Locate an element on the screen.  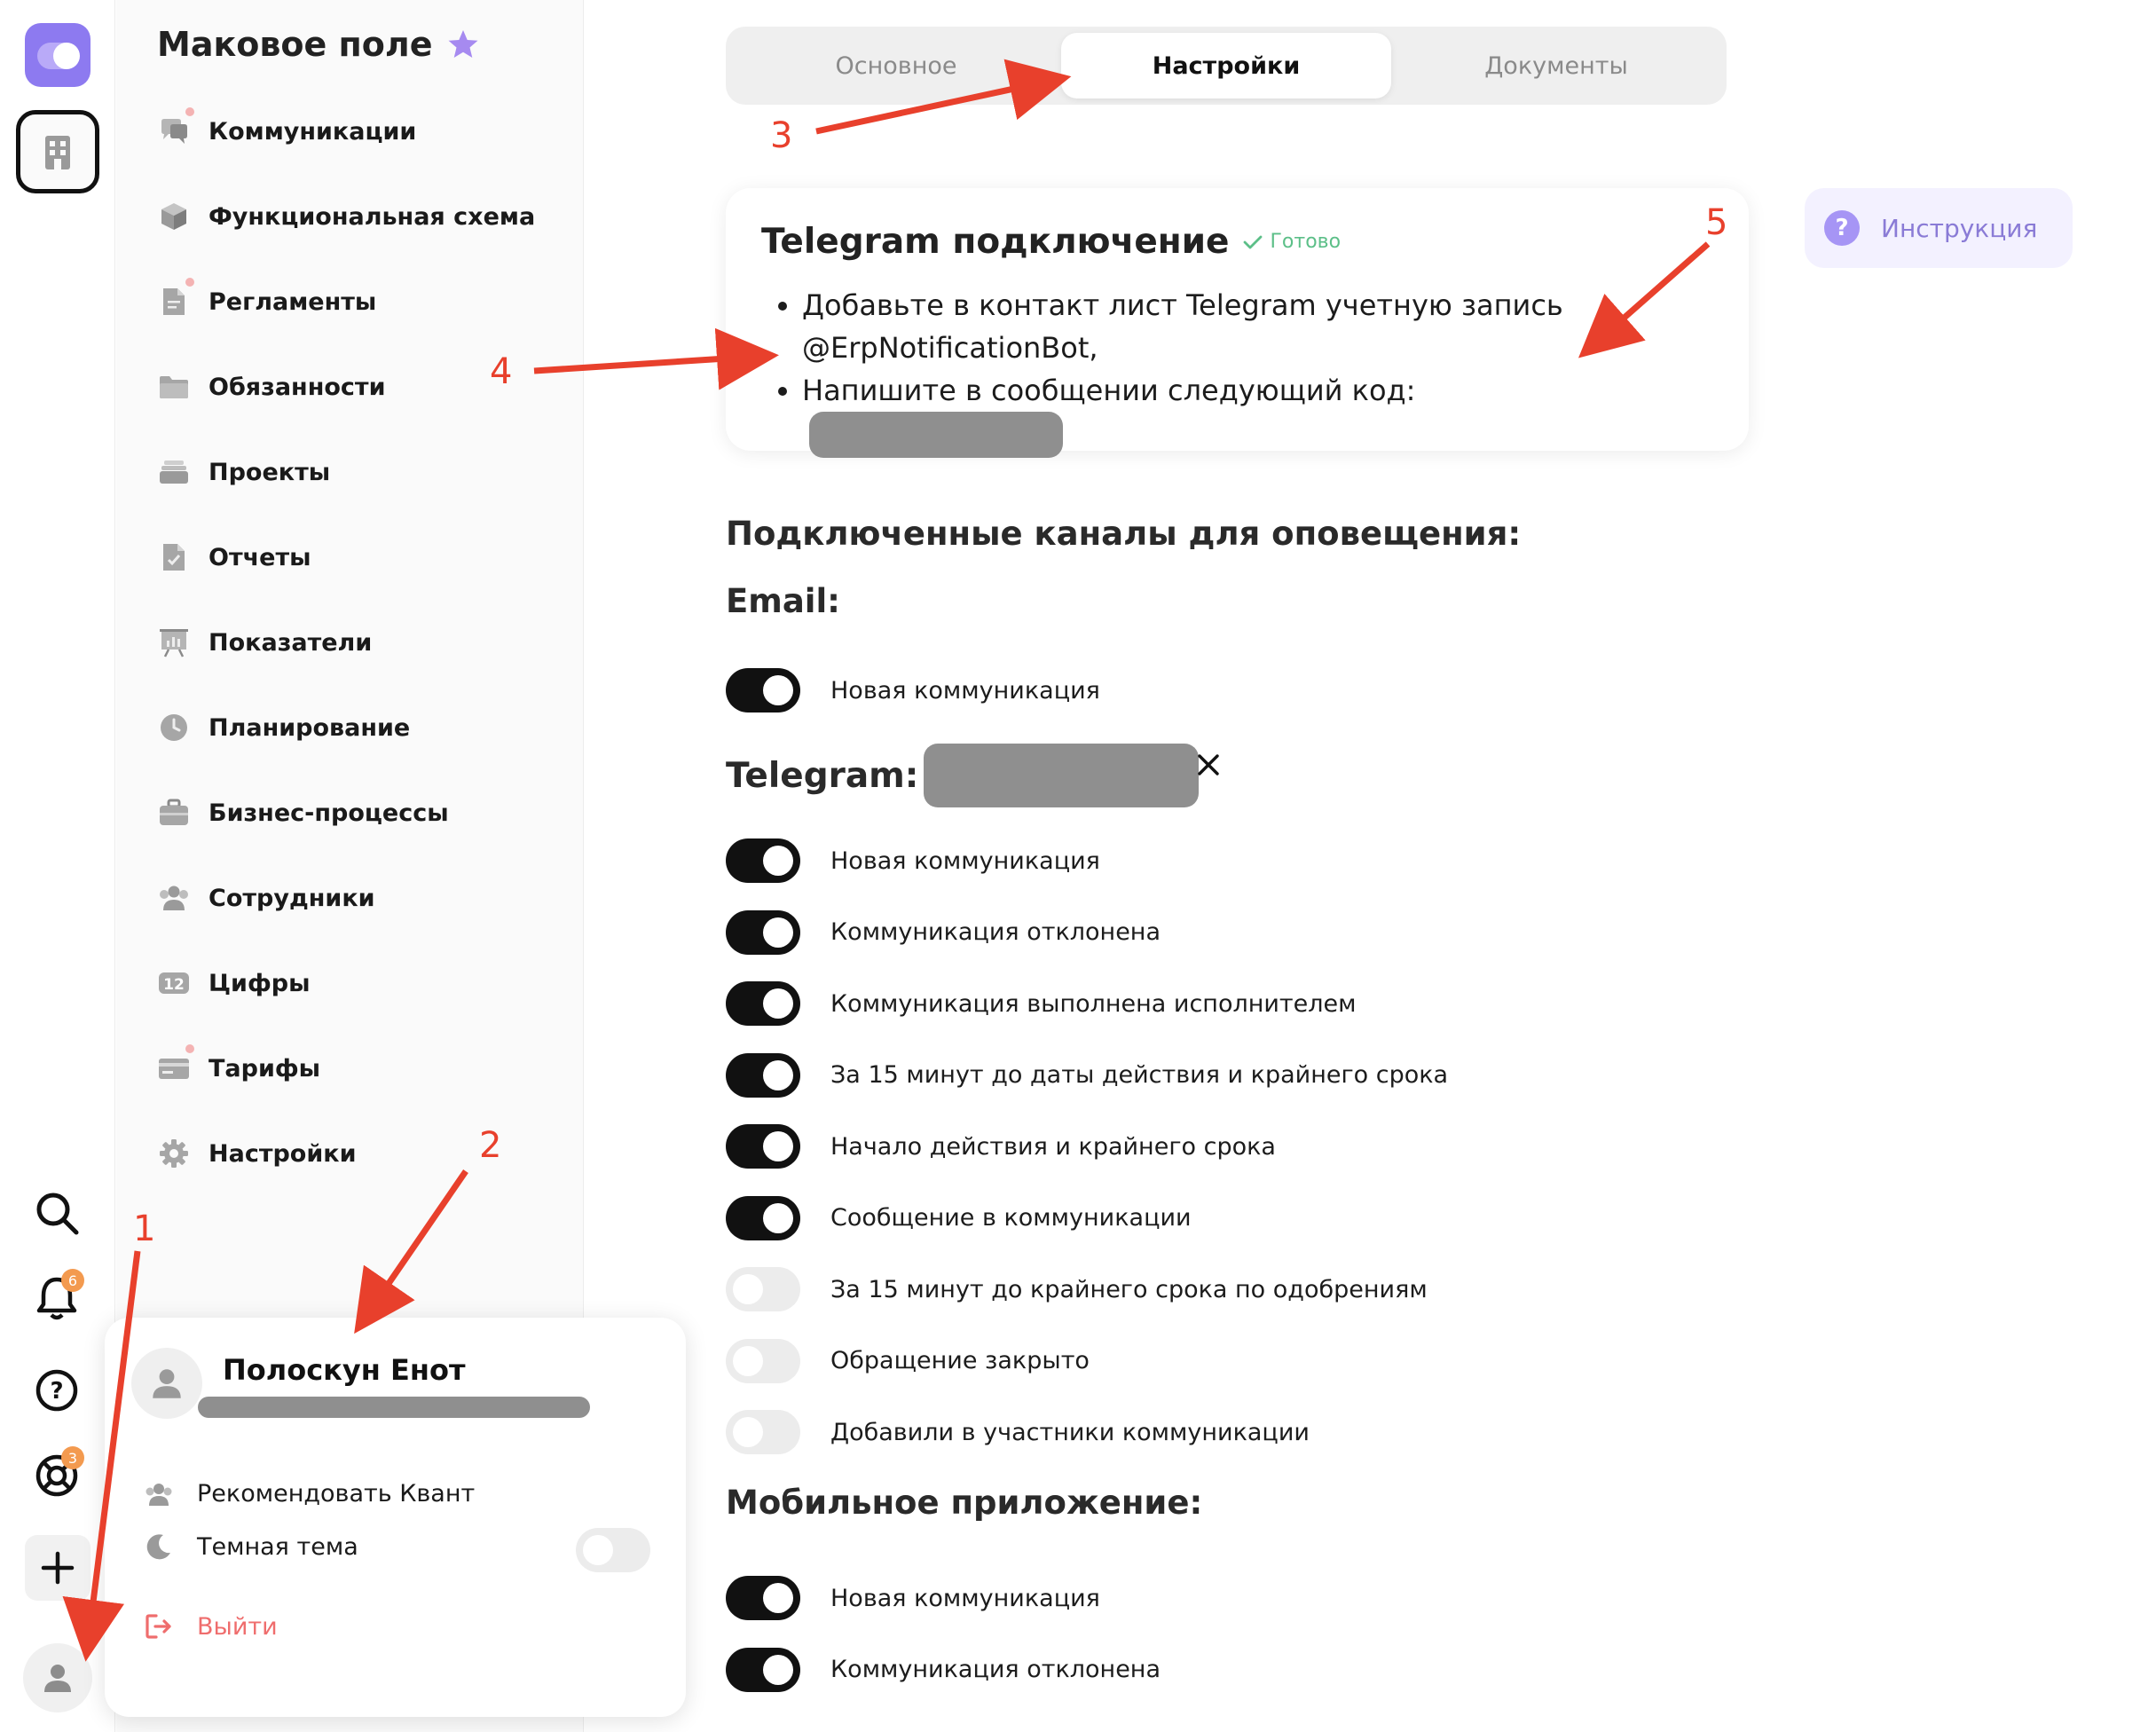
sidebar-item-report: Отчеты is located at coordinates (234, 557).